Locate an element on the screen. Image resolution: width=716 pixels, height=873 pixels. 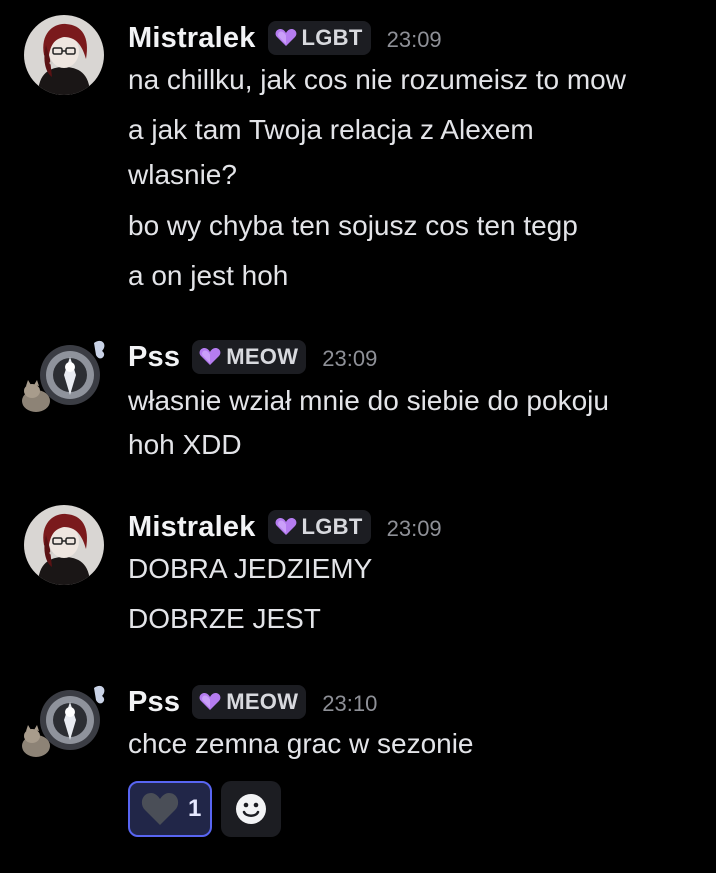
smiley-icon is located at coordinates (251, 809).